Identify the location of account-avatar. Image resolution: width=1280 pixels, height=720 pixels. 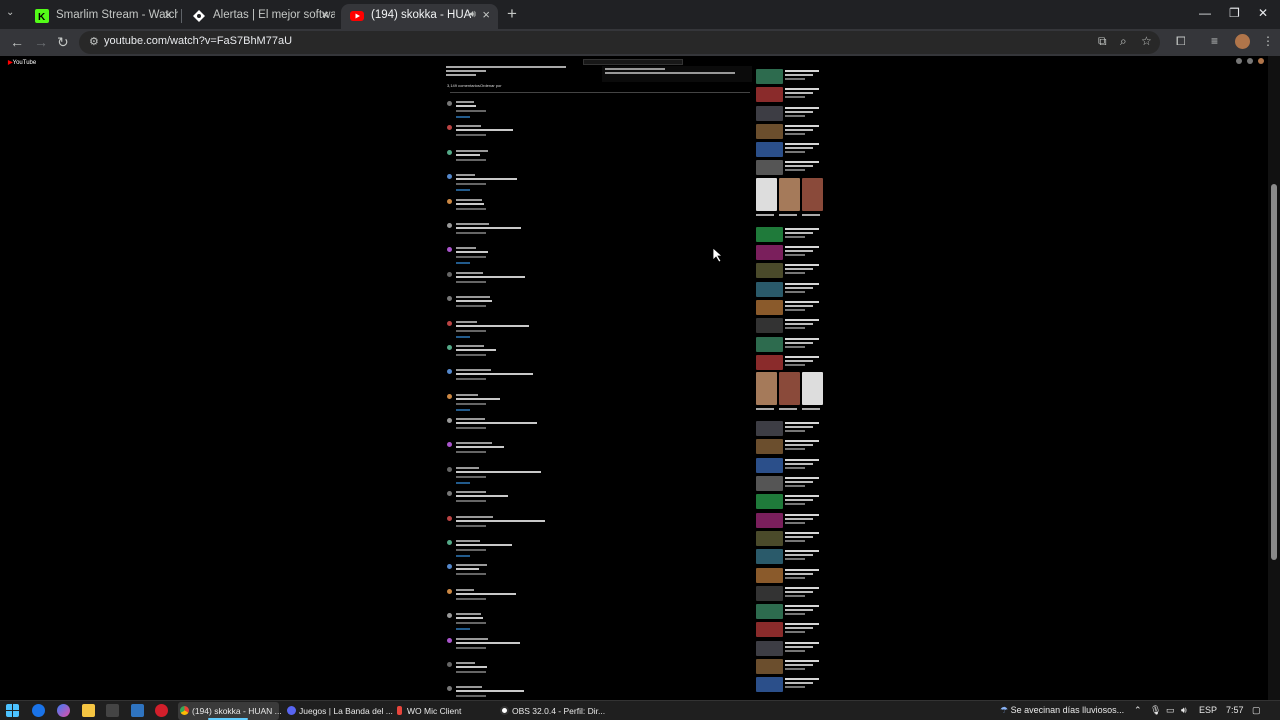
(1261, 61).